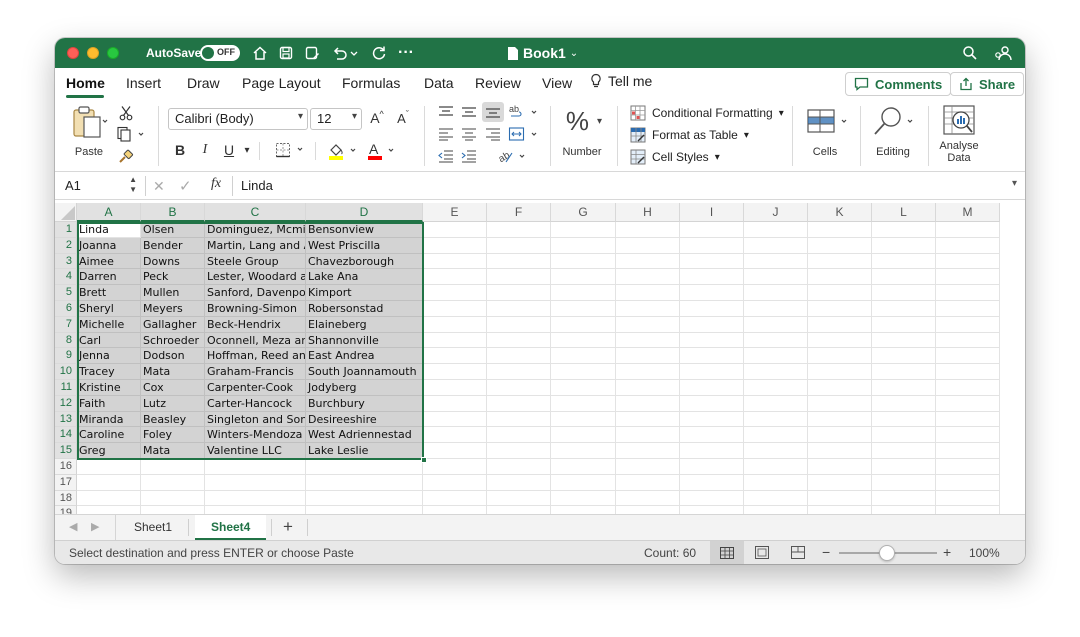 The image size is (1080, 637). I want to click on table-cell: Cox, so click(173, 388).